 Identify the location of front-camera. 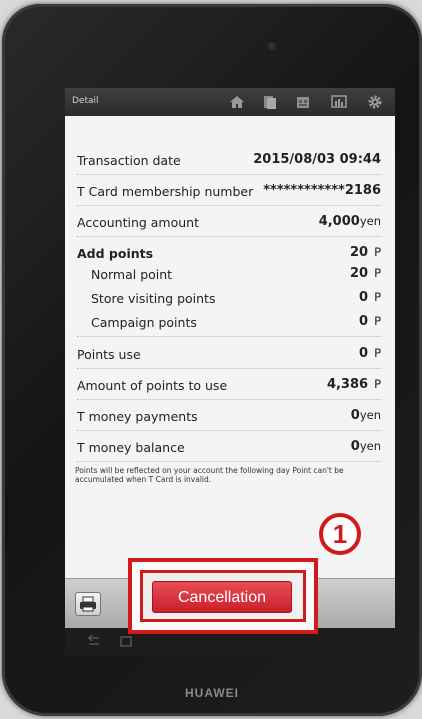
(272, 46).